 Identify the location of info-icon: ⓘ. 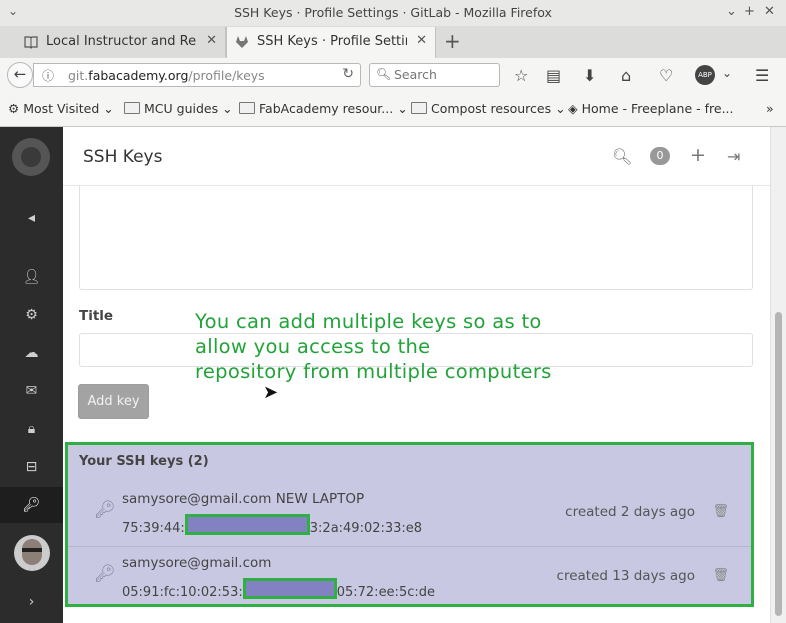
(48, 75).